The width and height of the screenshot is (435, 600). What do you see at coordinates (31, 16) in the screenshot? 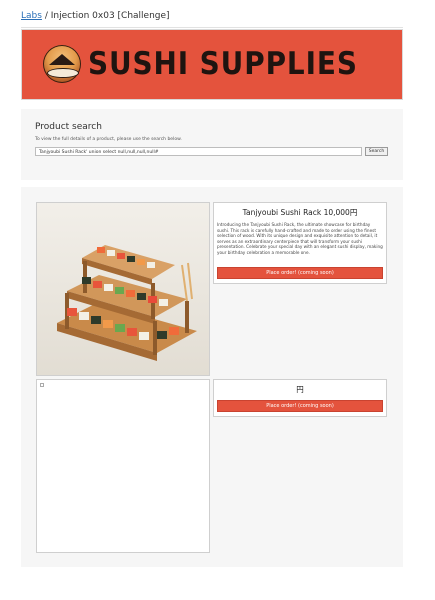
I see `breadcrumb-link-labs: Labs` at bounding box center [31, 16].